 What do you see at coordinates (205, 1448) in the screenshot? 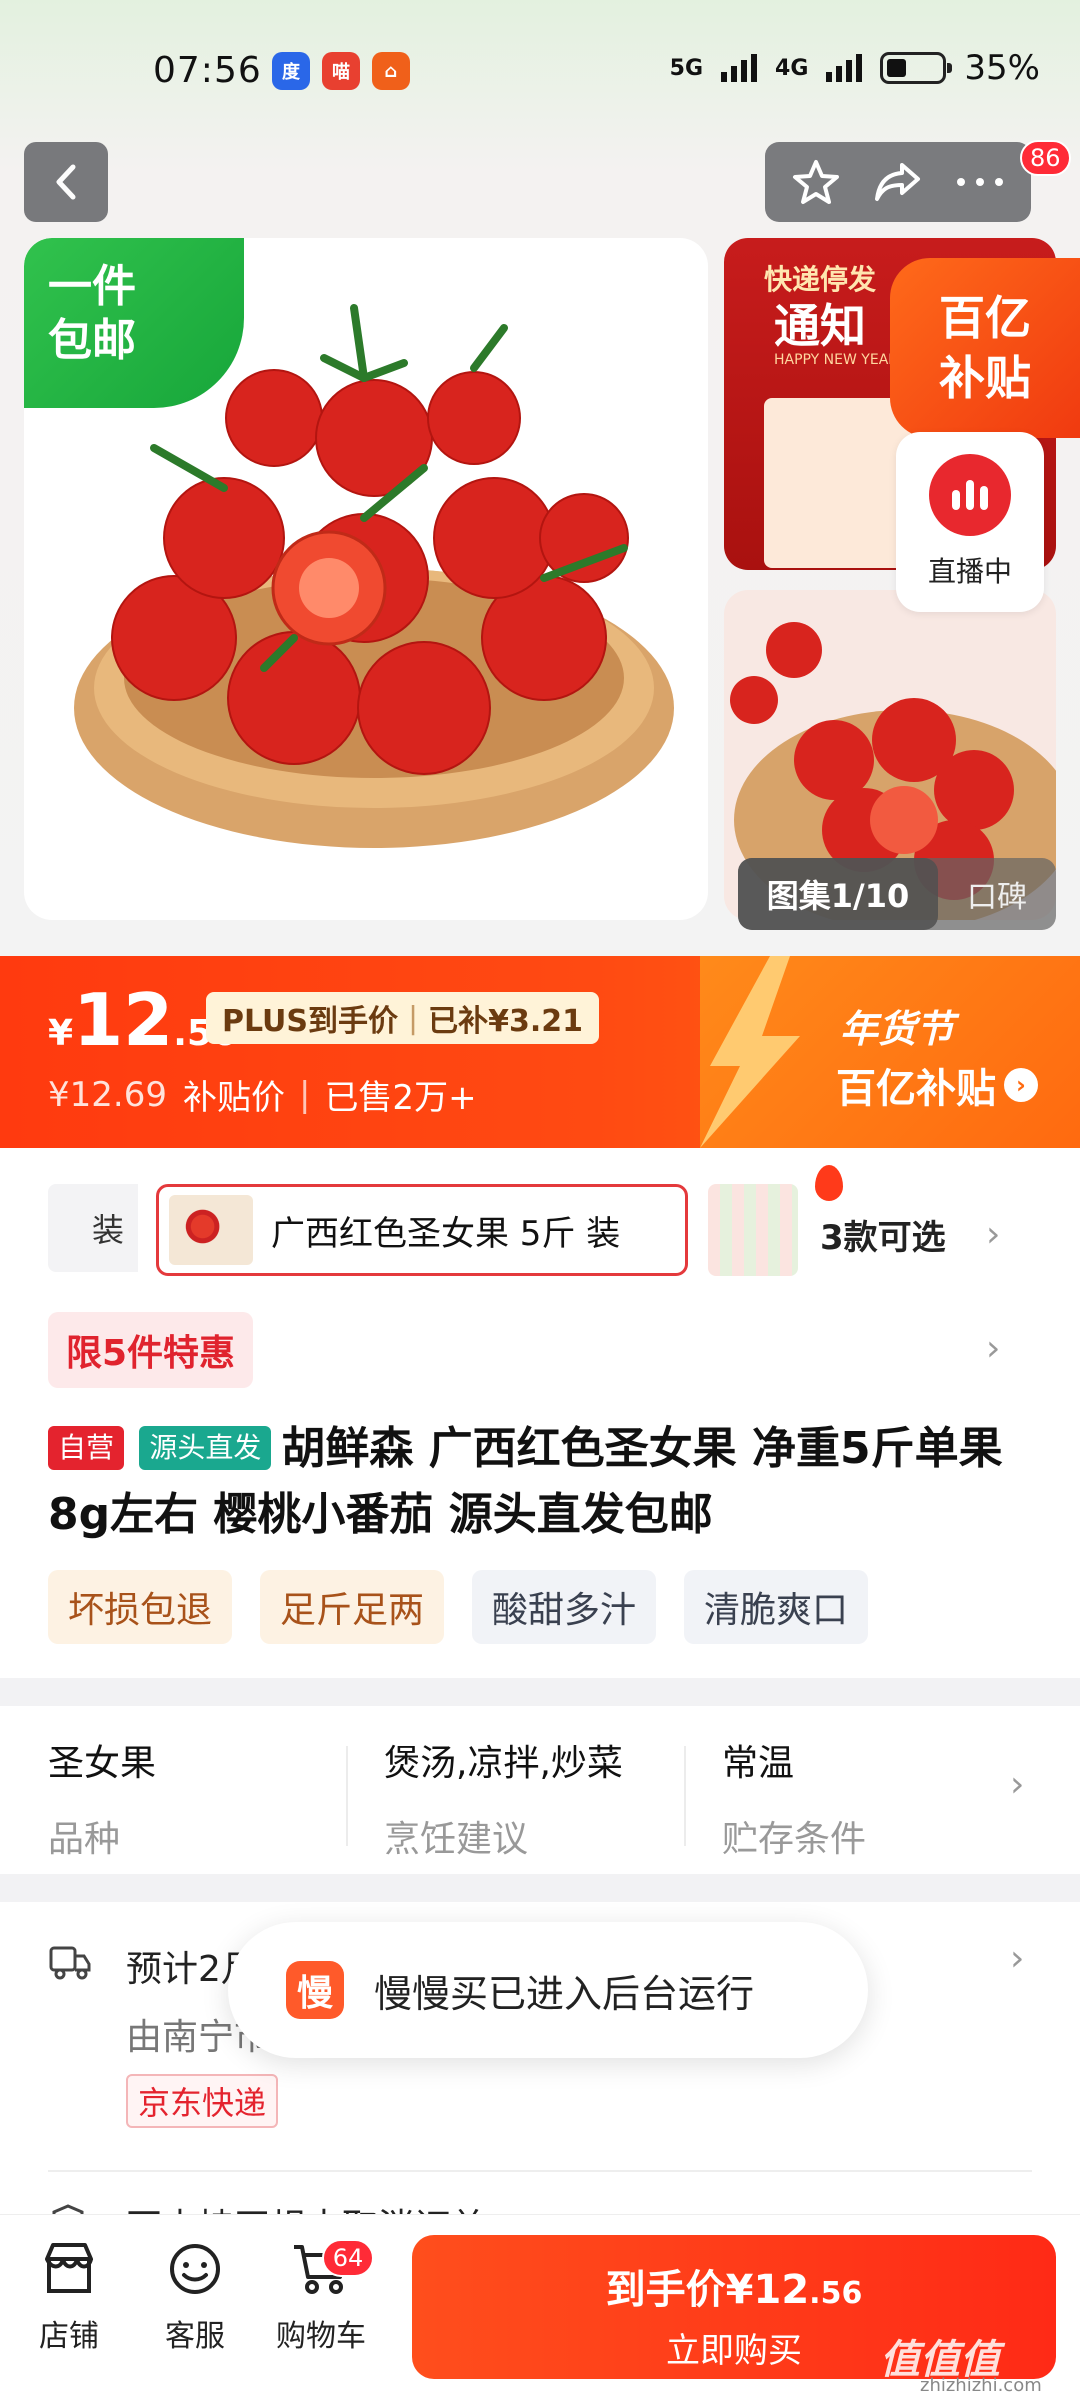
I see `source-direct-tag: 源头直发` at bounding box center [205, 1448].